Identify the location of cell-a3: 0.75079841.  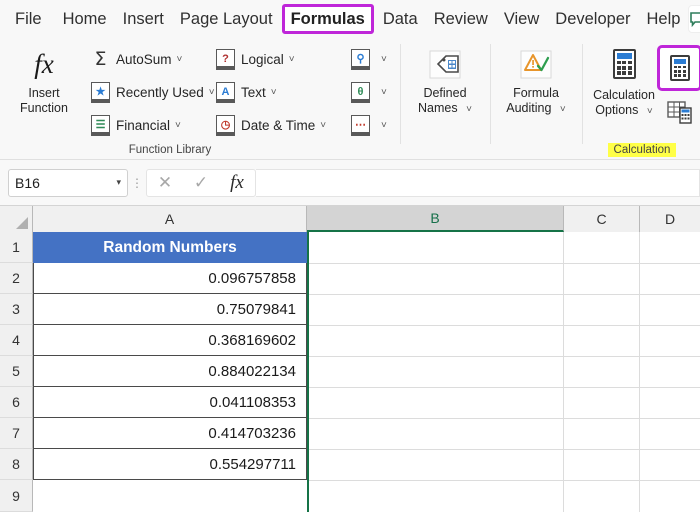
(170, 309).